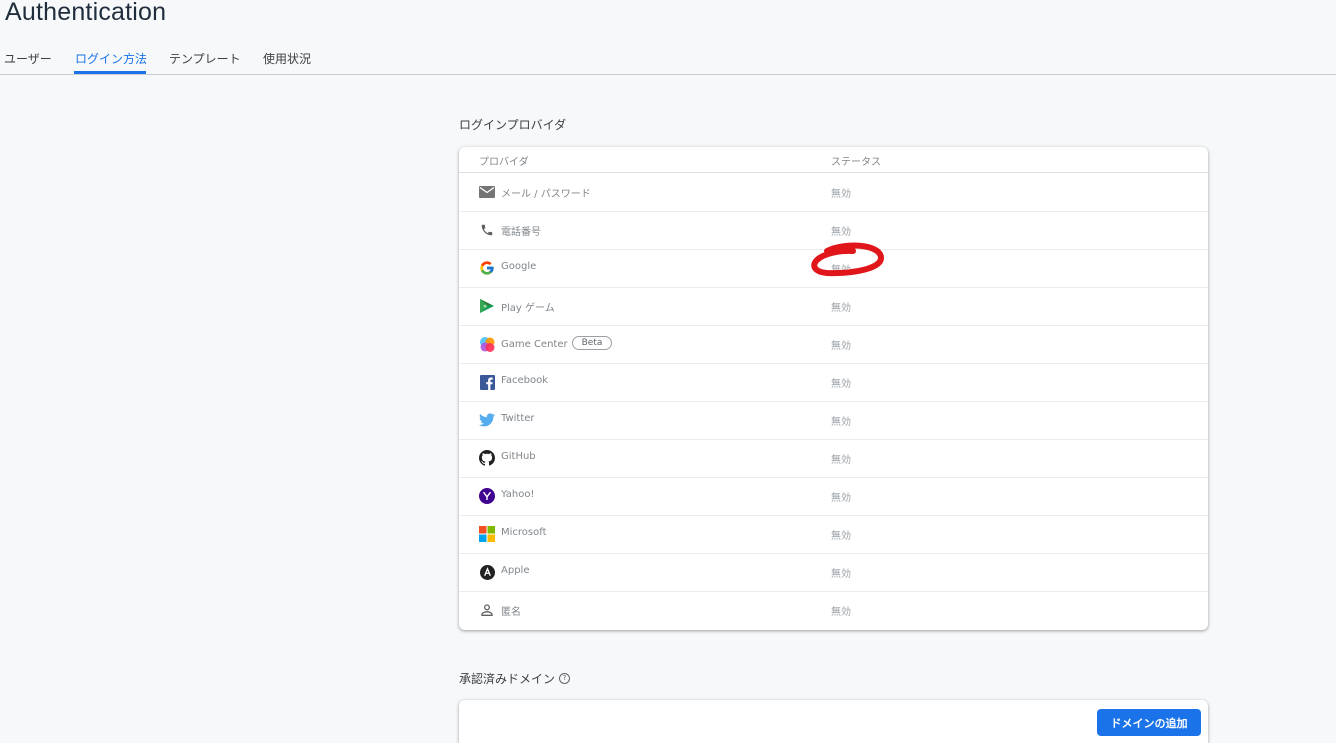  I want to click on active-tab-indicator, so click(110, 72).